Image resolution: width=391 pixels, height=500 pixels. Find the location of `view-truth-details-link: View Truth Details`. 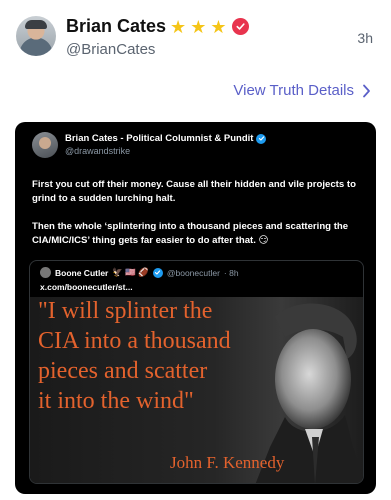

view-truth-details-link: View Truth Details is located at coordinates (302, 90).